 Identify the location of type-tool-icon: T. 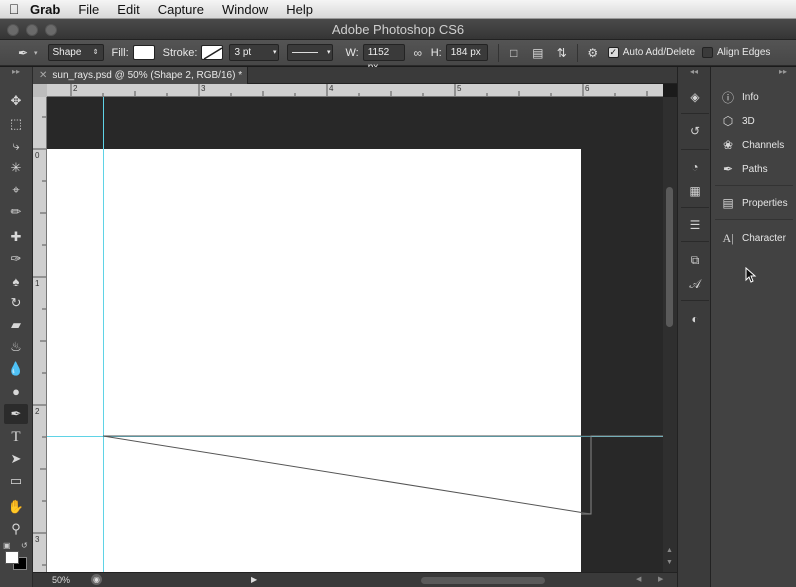
(16, 437).